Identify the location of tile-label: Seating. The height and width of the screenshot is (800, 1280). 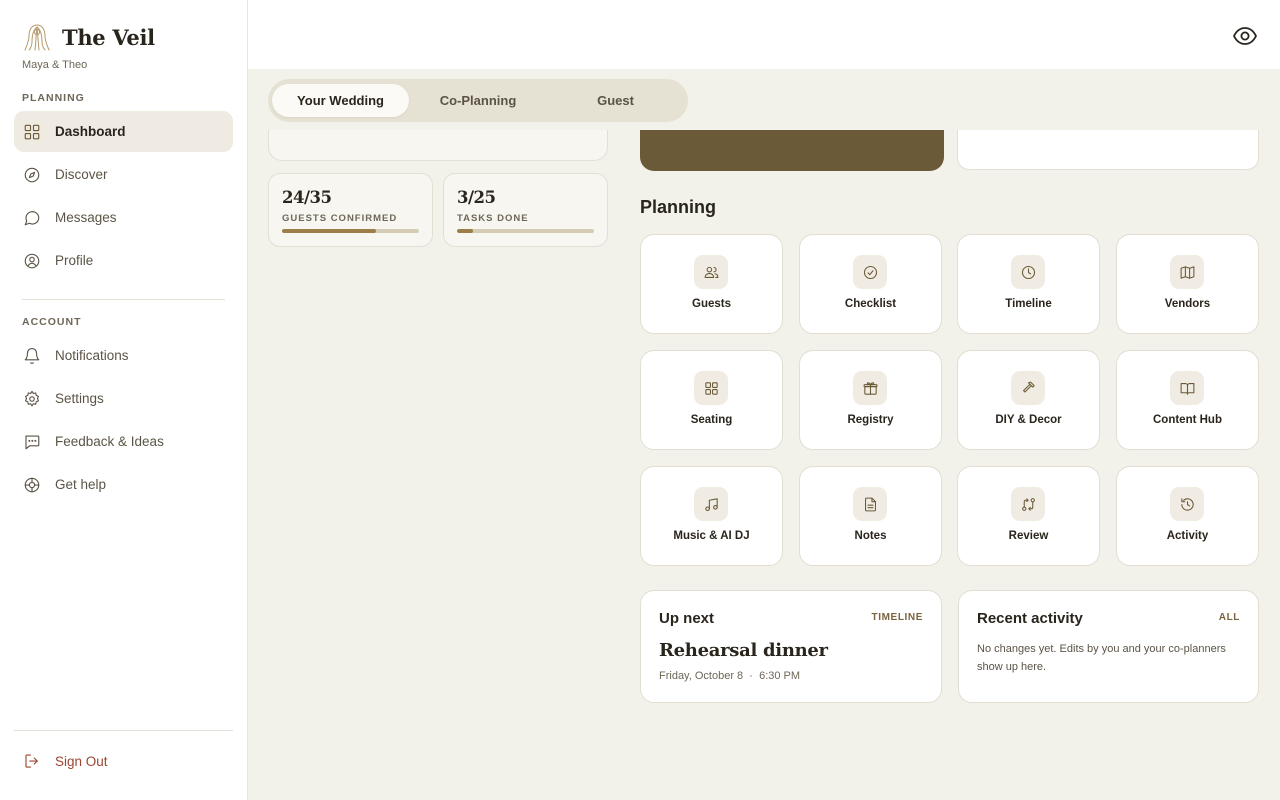
(711, 420).